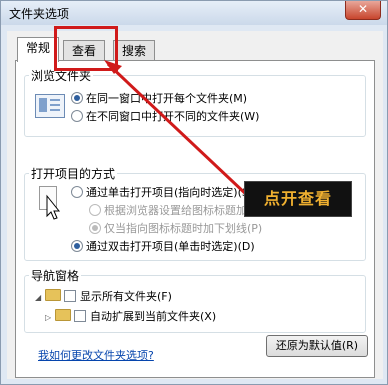  Describe the element at coordinates (298, 199) in the screenshot. I see `annotation-callout: 点开查看` at that location.